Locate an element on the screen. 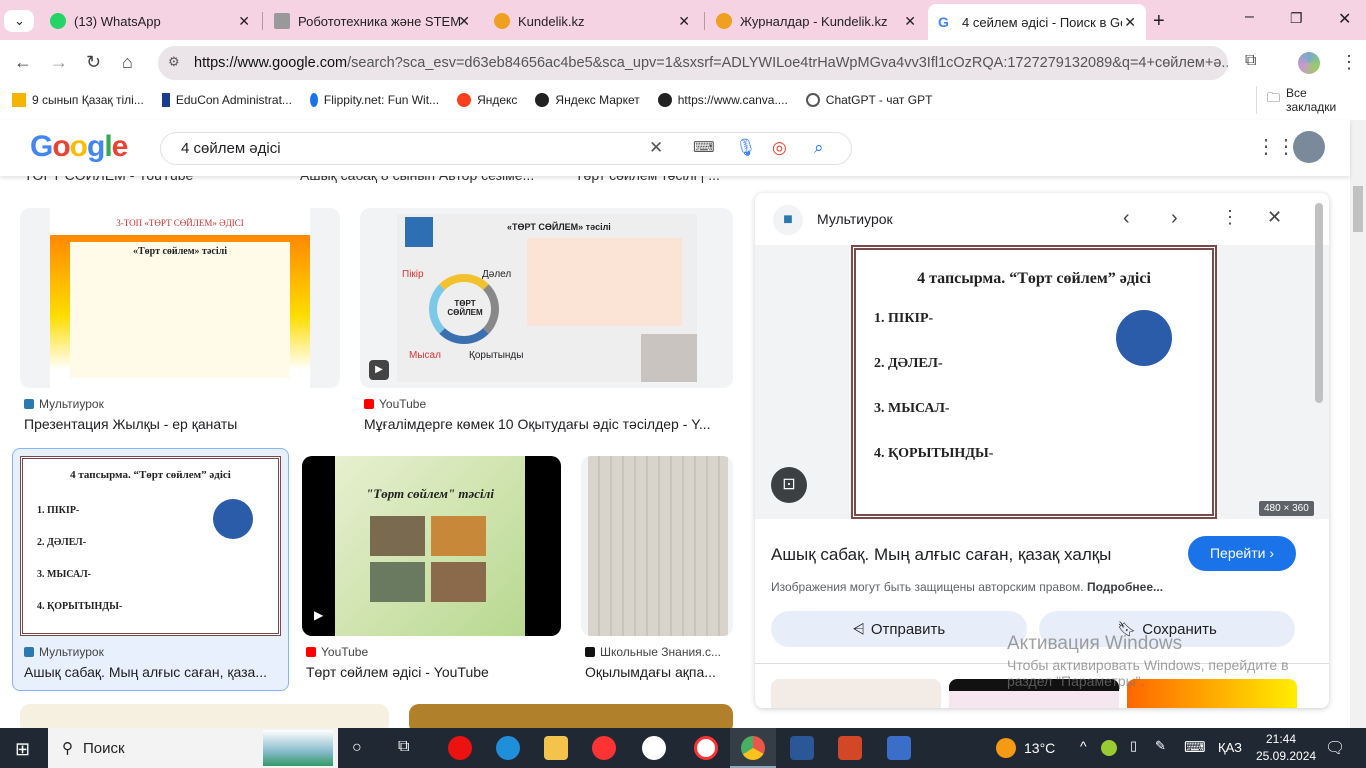 This screenshot has height=768, width=1366. result-title: Презентация Жылқы - ер қанаты is located at coordinates (179, 424).